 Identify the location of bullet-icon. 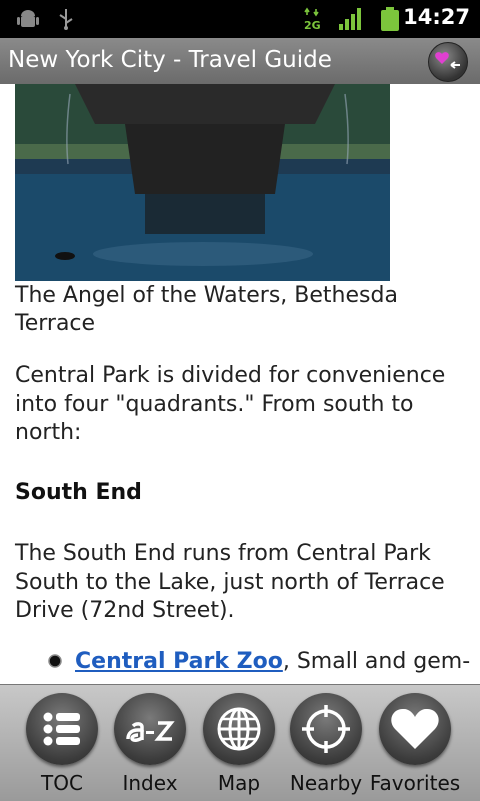
(55, 661).